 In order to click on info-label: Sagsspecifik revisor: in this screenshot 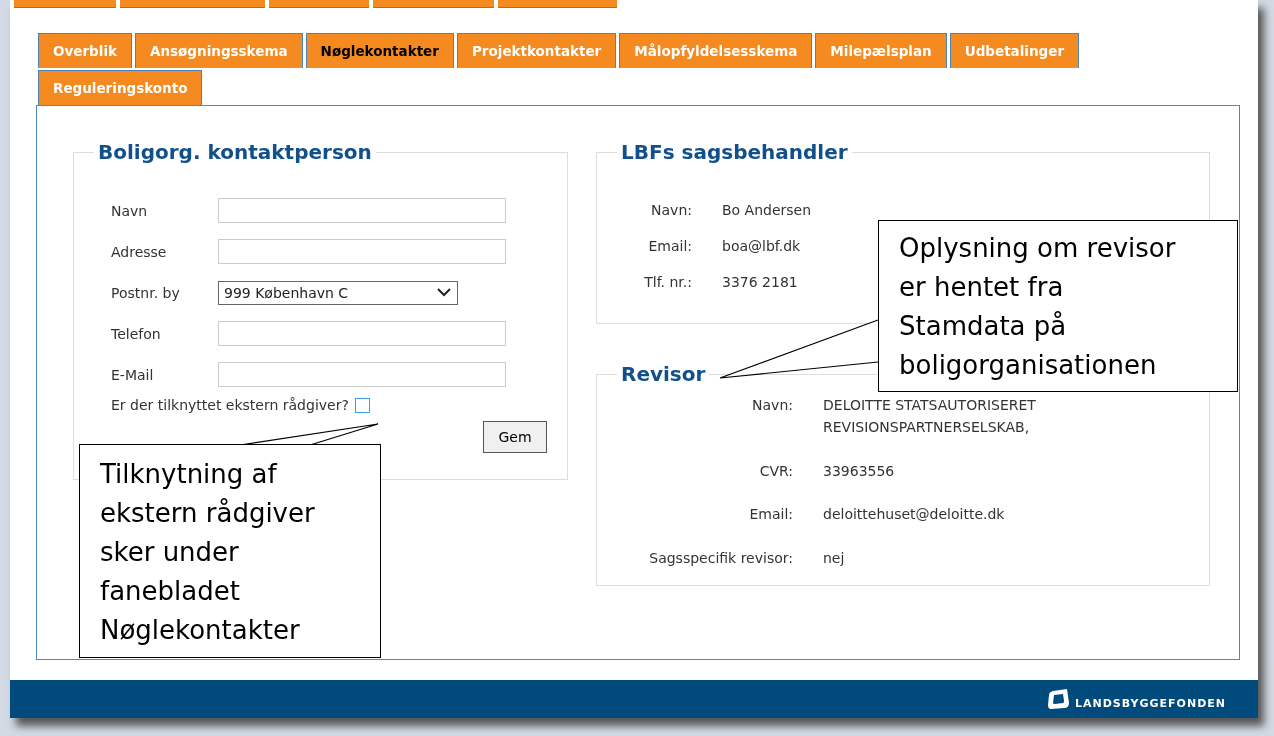, I will do `click(720, 558)`.